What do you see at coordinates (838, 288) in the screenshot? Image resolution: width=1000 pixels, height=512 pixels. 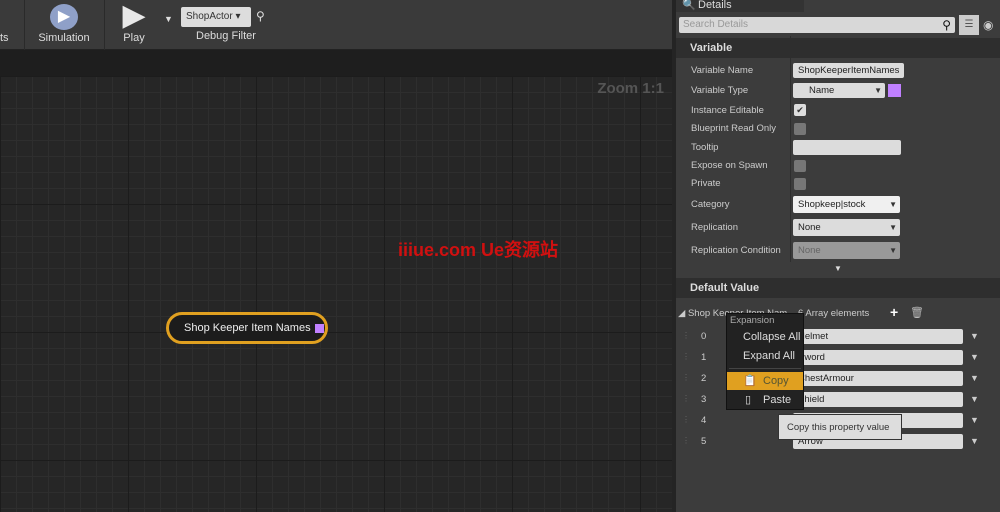 I see `default-value-section-header: Default Value` at bounding box center [838, 288].